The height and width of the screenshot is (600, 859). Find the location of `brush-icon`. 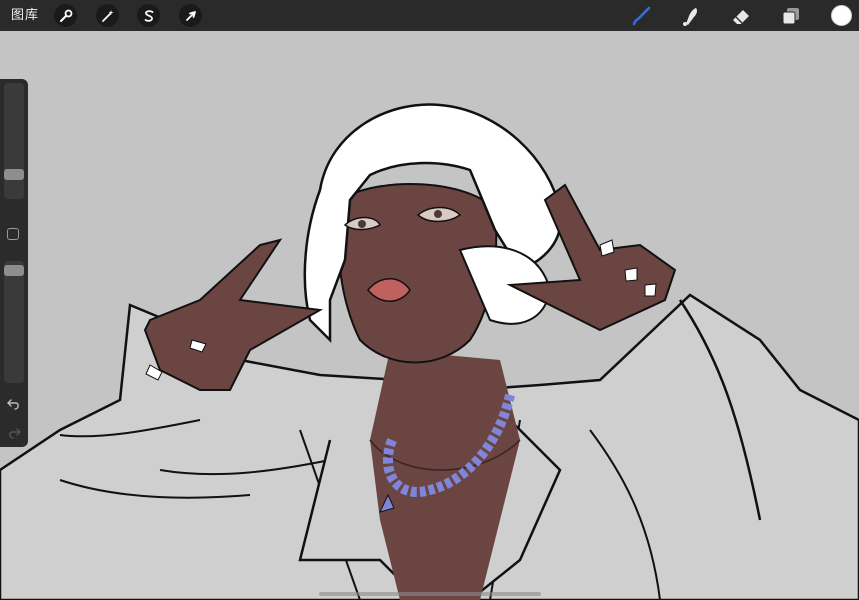

brush-icon is located at coordinates (641, 16).